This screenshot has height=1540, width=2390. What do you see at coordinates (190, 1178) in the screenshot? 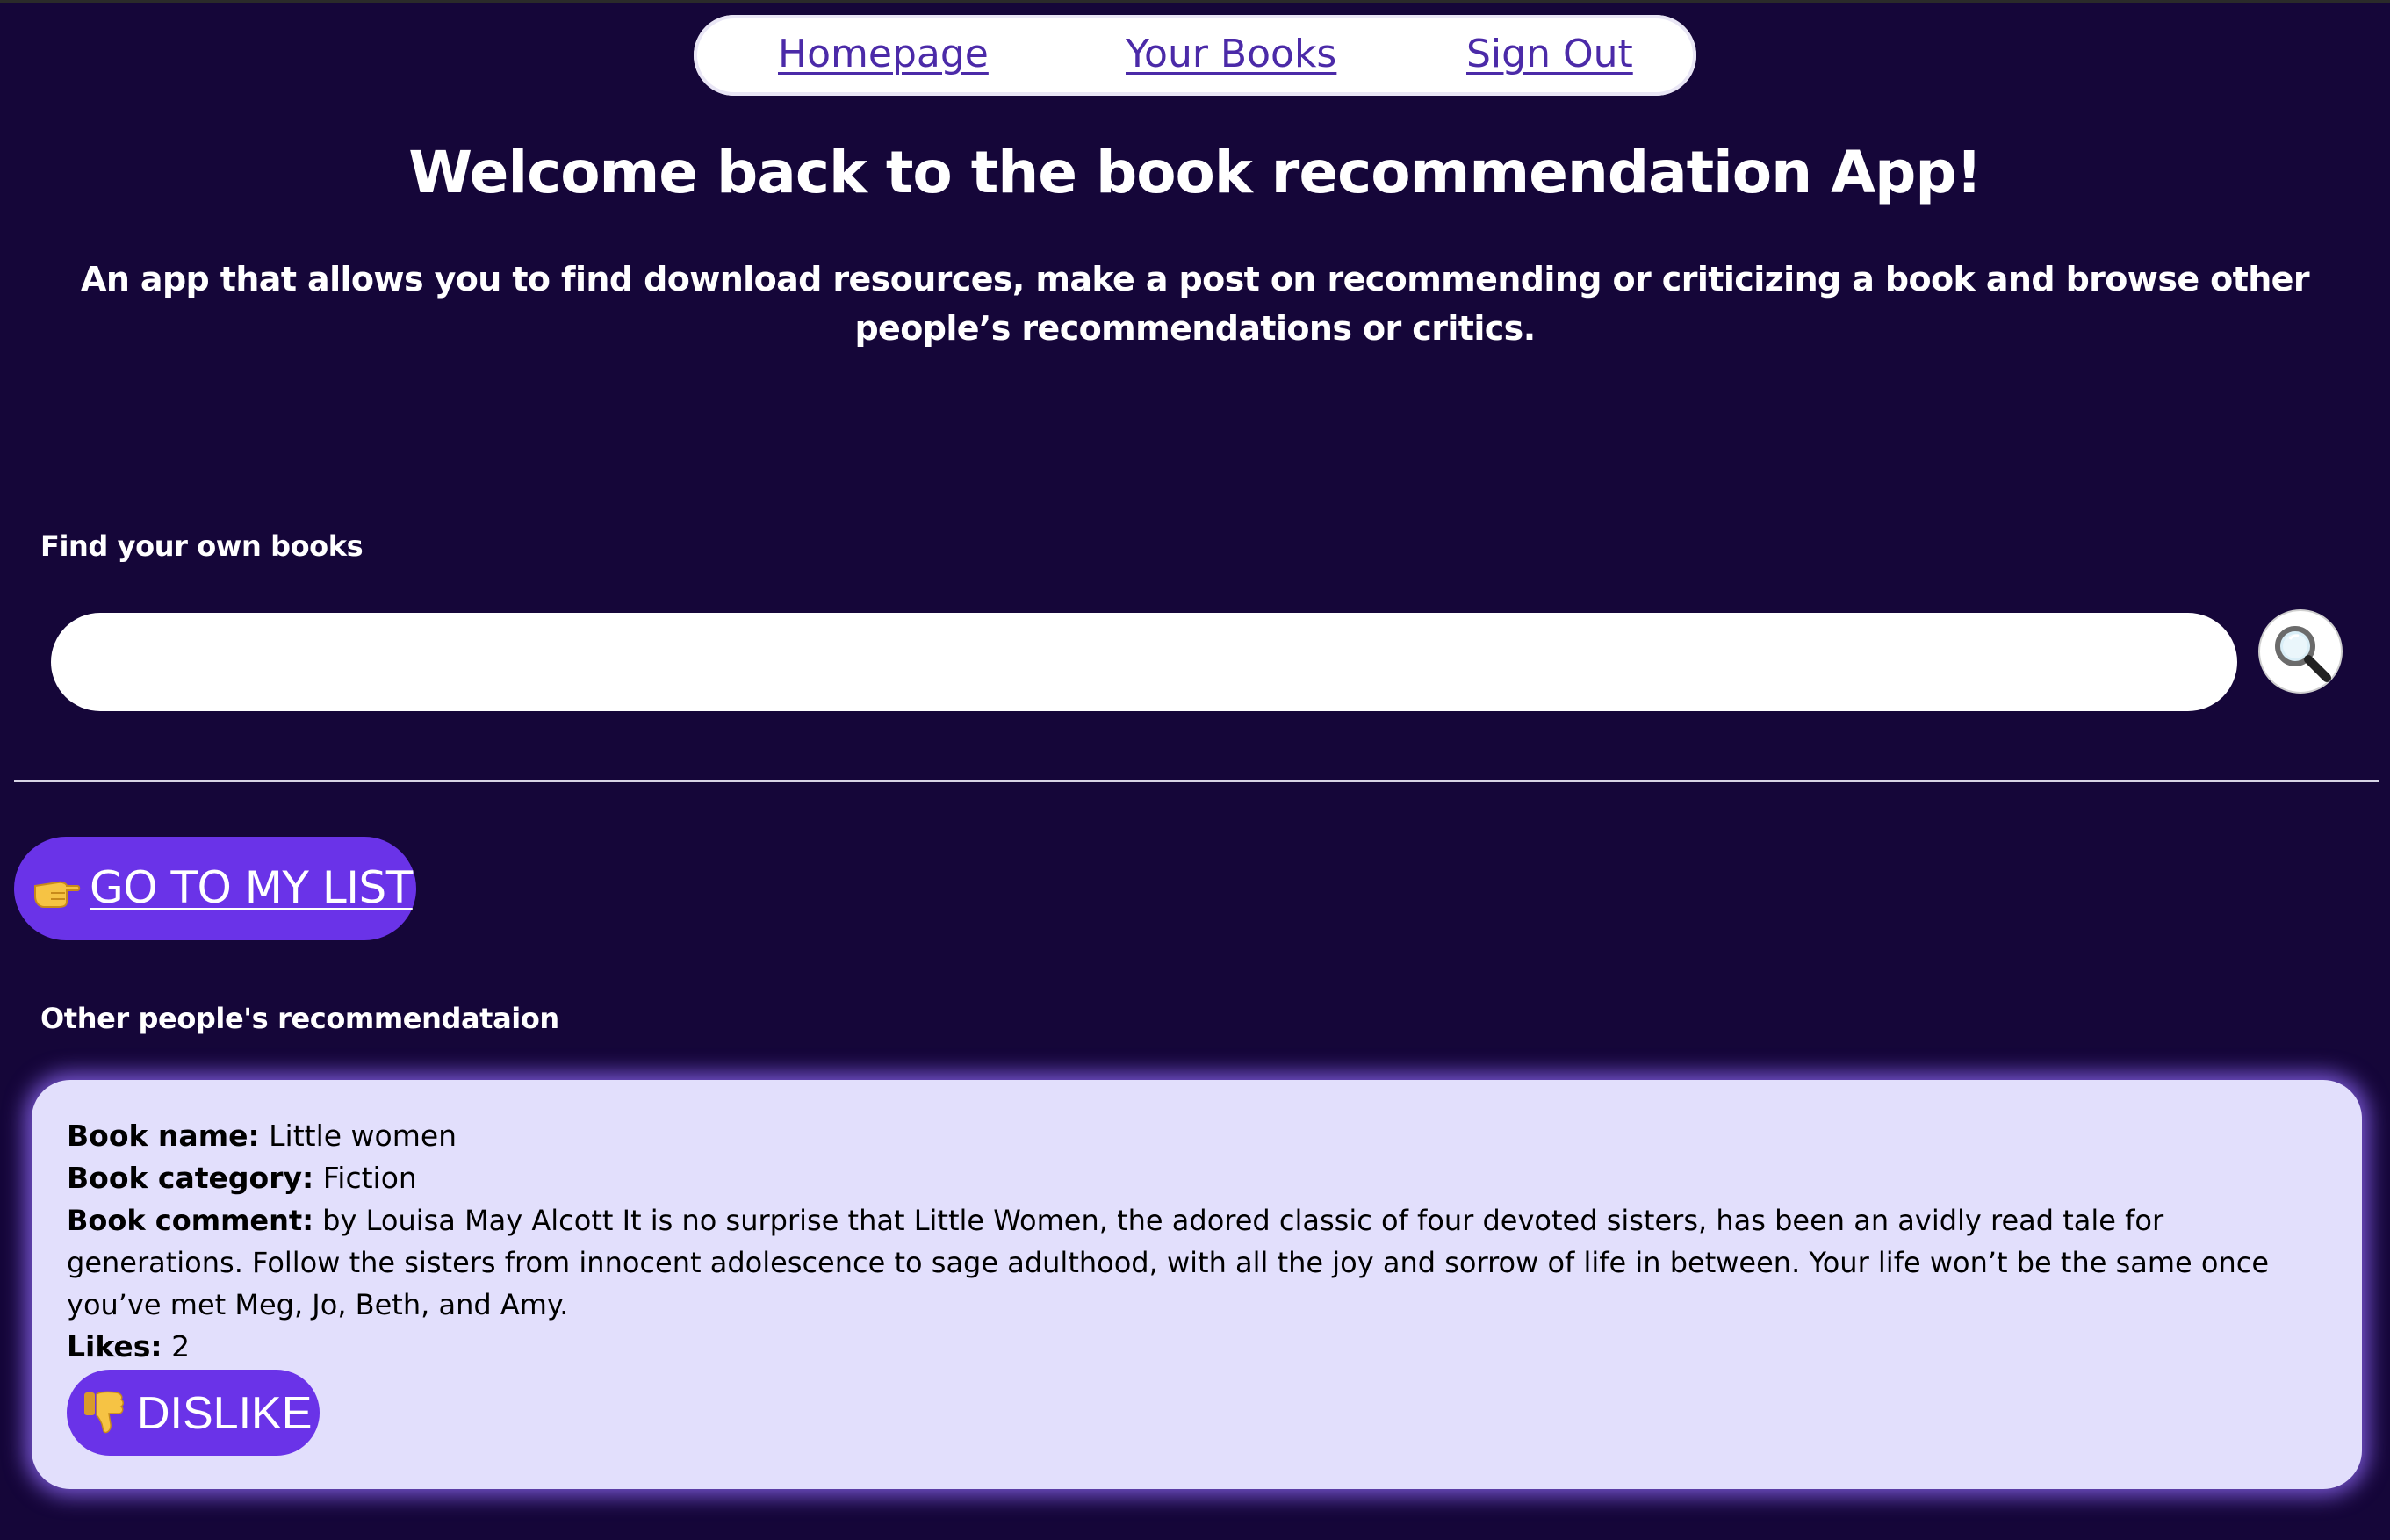
I see `book-category-label: Book category:` at bounding box center [190, 1178].